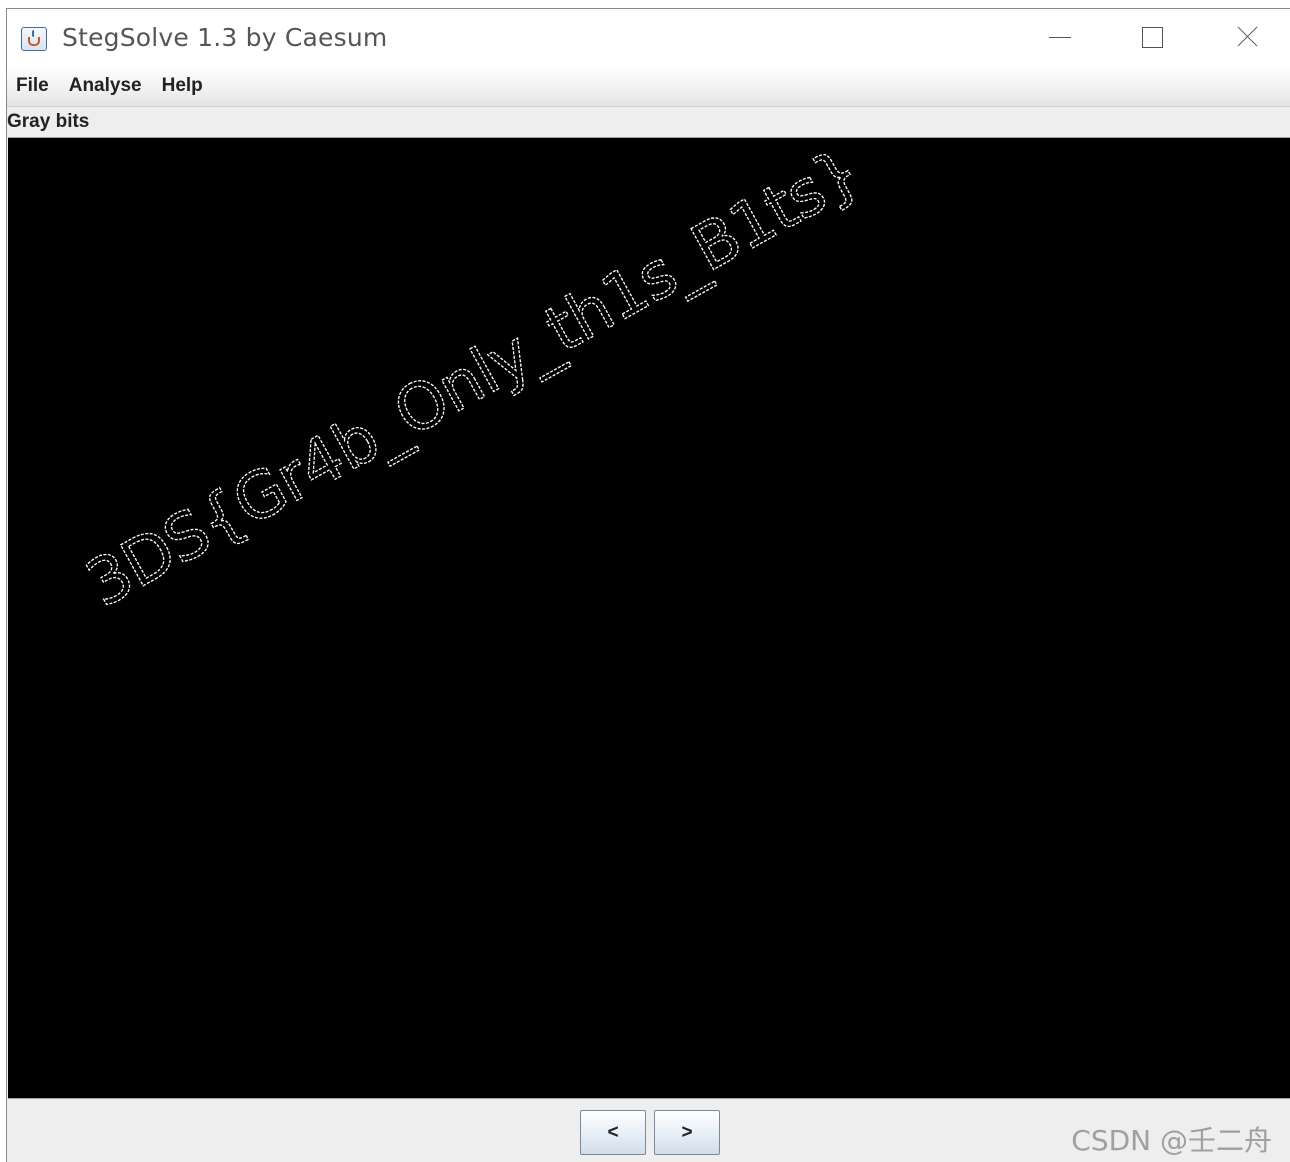 The width and height of the screenshot is (1290, 1162). What do you see at coordinates (48, 121) in the screenshot?
I see `plane-mode-label: Gray bits` at bounding box center [48, 121].